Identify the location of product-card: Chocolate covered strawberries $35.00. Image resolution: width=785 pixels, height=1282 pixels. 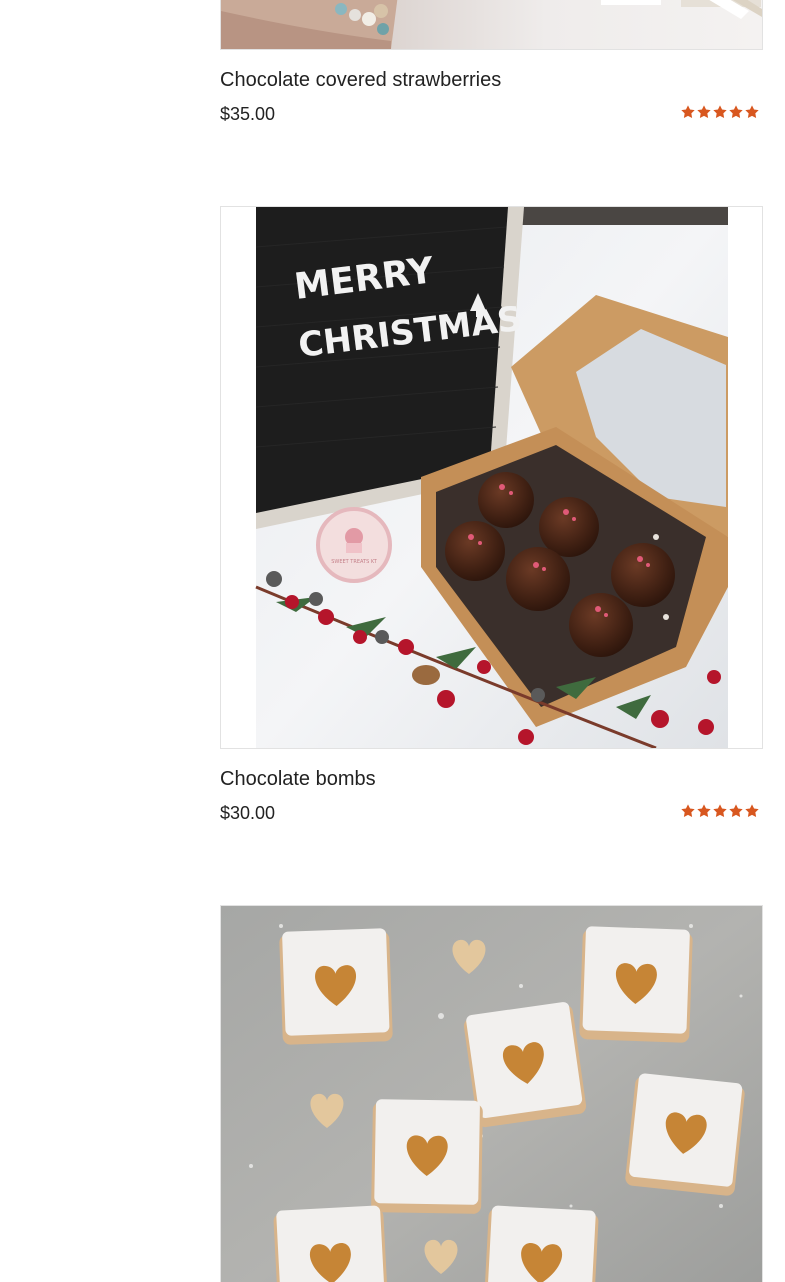
(491, 63).